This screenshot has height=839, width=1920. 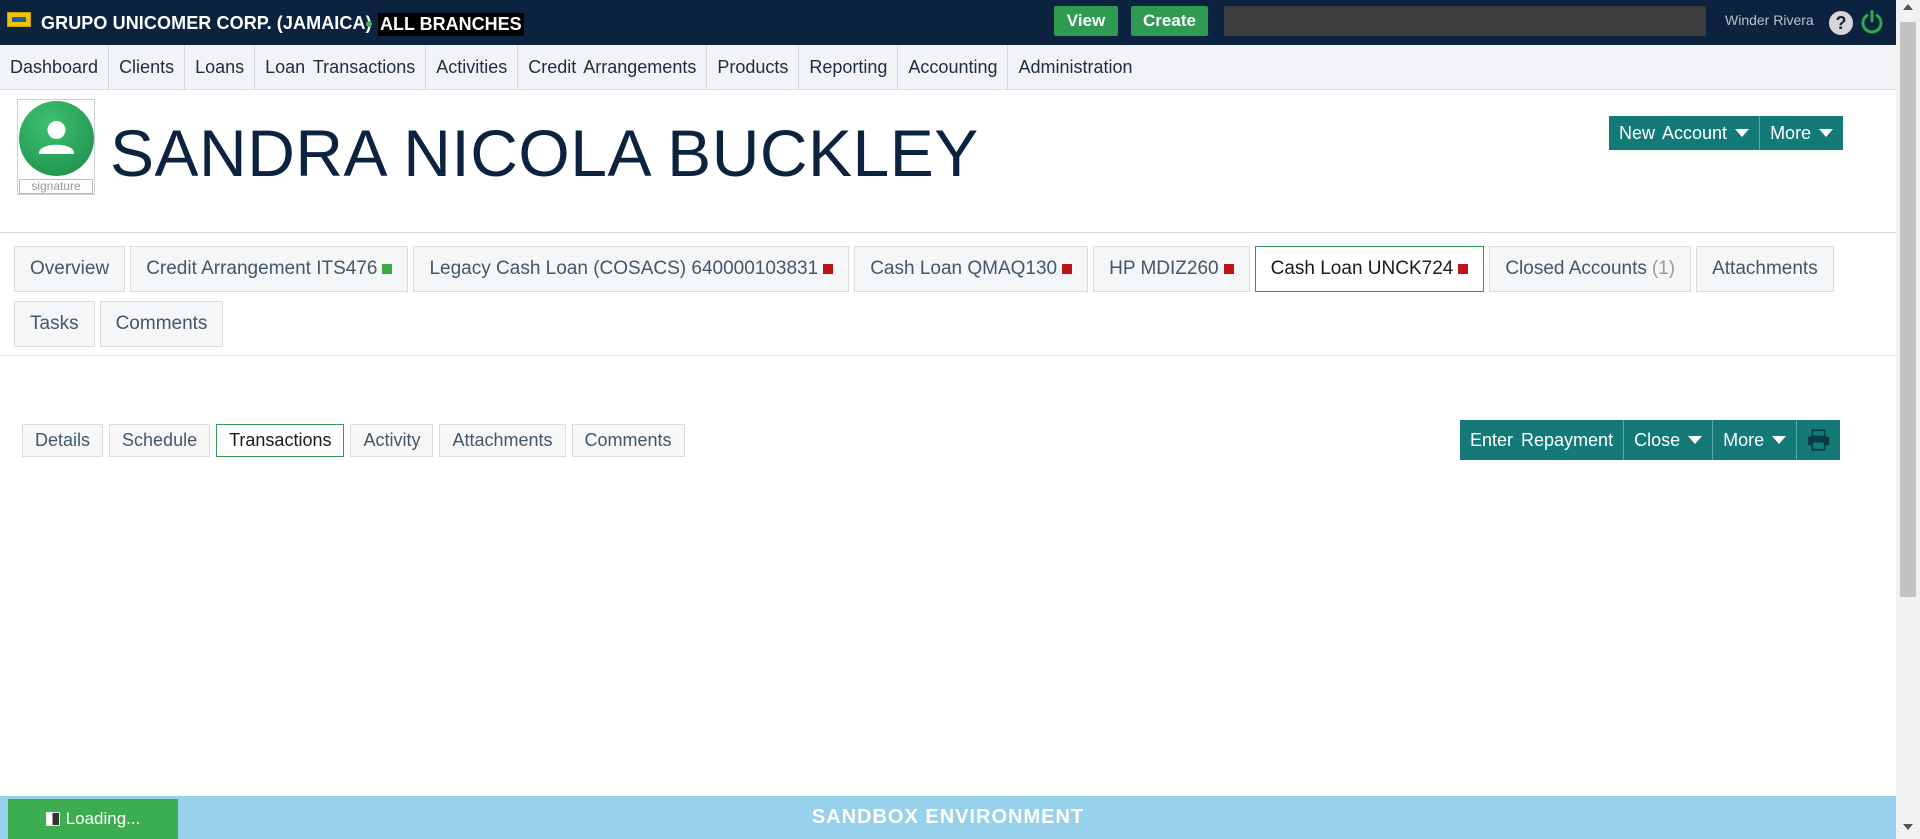 What do you see at coordinates (1872, 22) in the screenshot?
I see `power-icon` at bounding box center [1872, 22].